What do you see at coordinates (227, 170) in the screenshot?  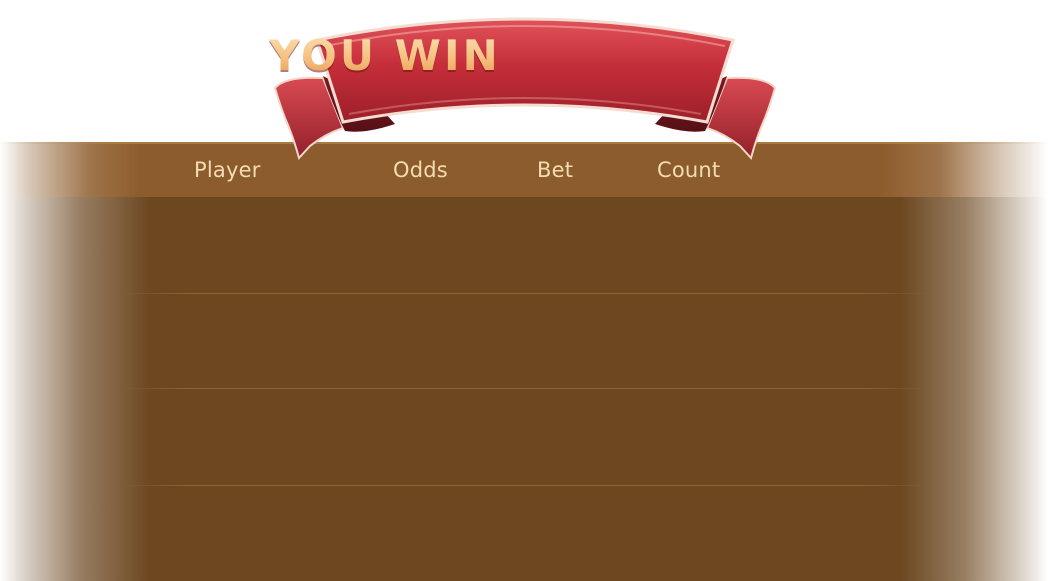 I see `column-header-player: Player` at bounding box center [227, 170].